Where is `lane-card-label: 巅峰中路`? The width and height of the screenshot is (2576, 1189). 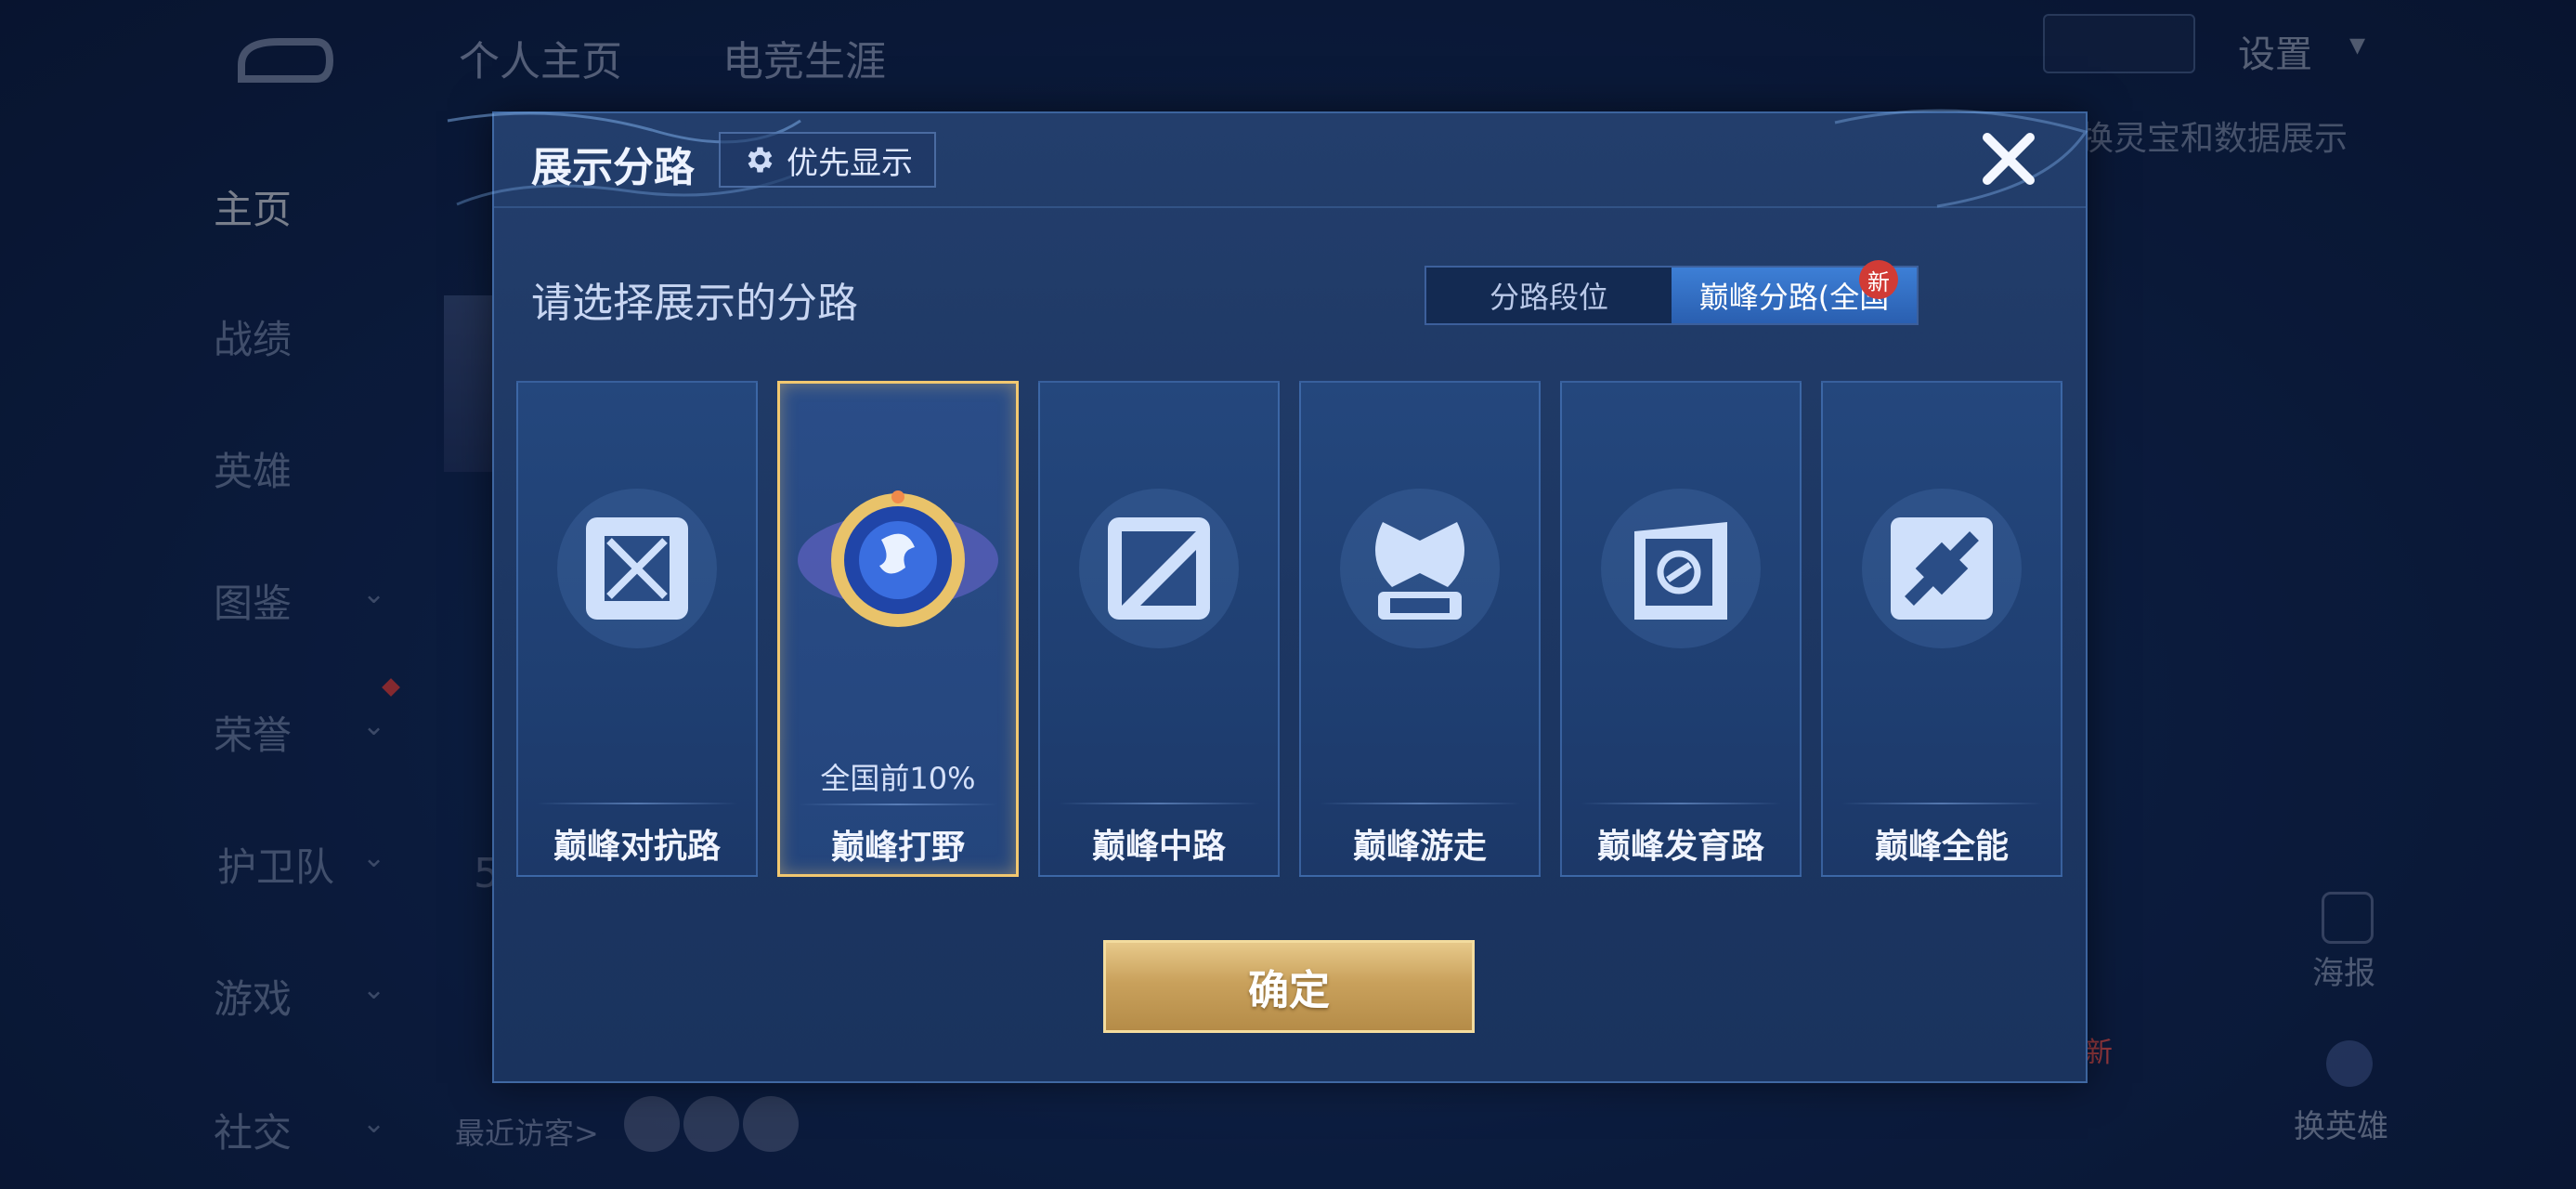
lane-card-label: 巅峰中路 is located at coordinates (1158, 847).